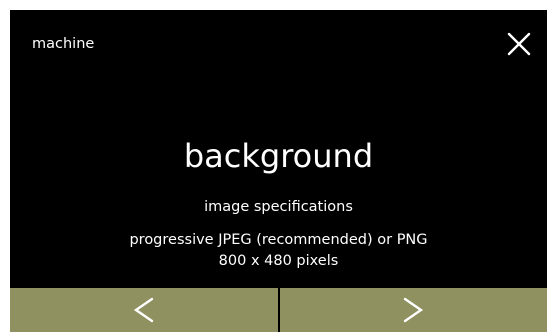 The height and width of the screenshot is (332, 547). What do you see at coordinates (278, 156) in the screenshot?
I see `page-title: background` at bounding box center [278, 156].